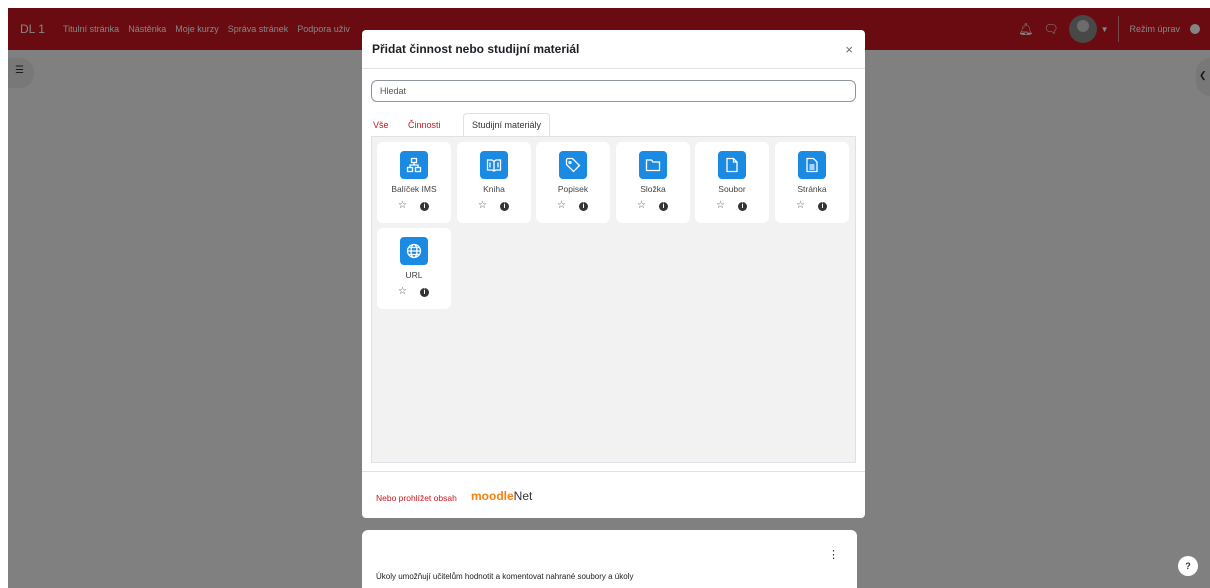  I want to click on tile-label: Stránka, so click(812, 189).